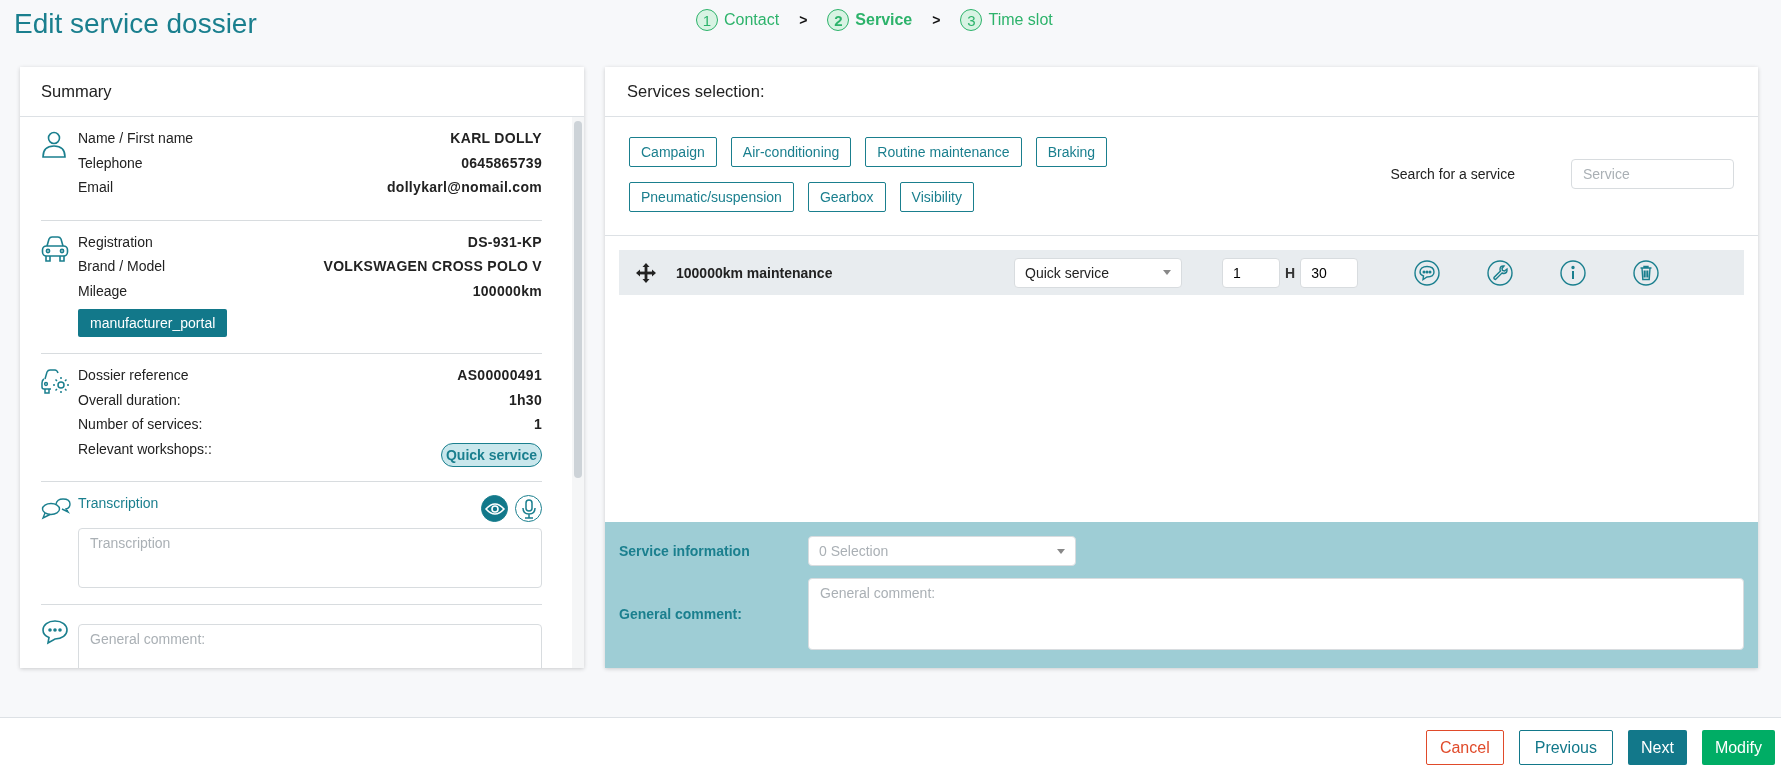  What do you see at coordinates (1738, 747) in the screenshot?
I see `confirm-button: Modify` at bounding box center [1738, 747].